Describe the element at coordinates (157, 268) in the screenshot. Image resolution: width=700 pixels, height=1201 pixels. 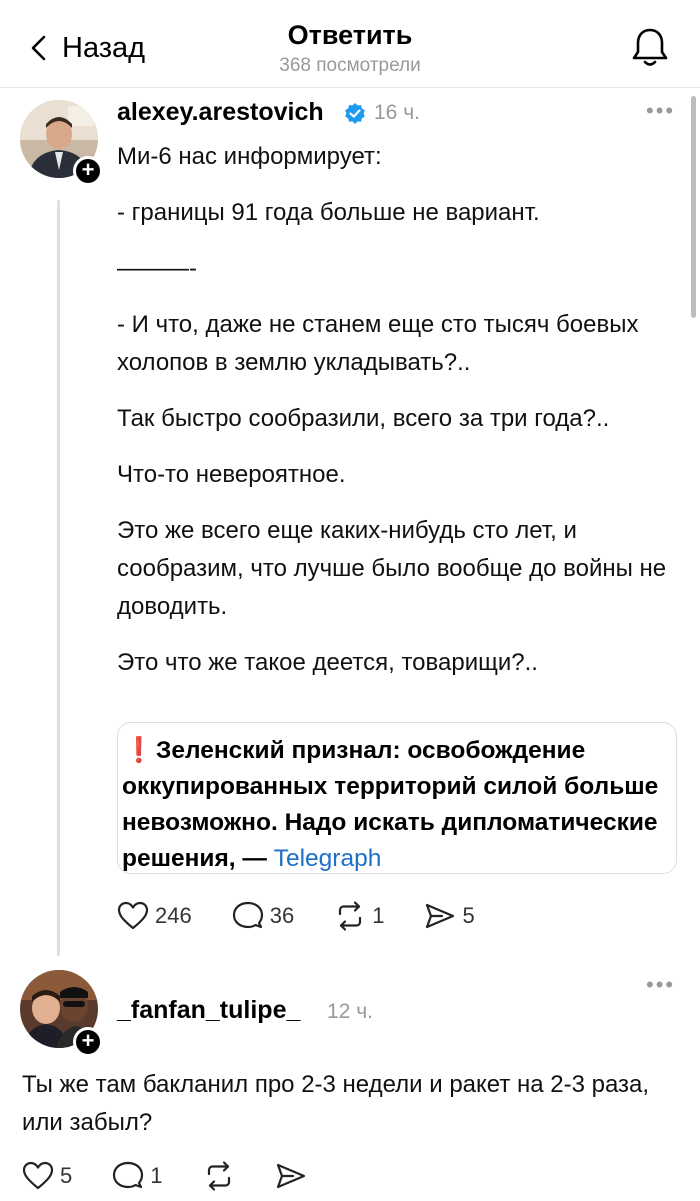
I see `post-paragraph: ———-` at that location.